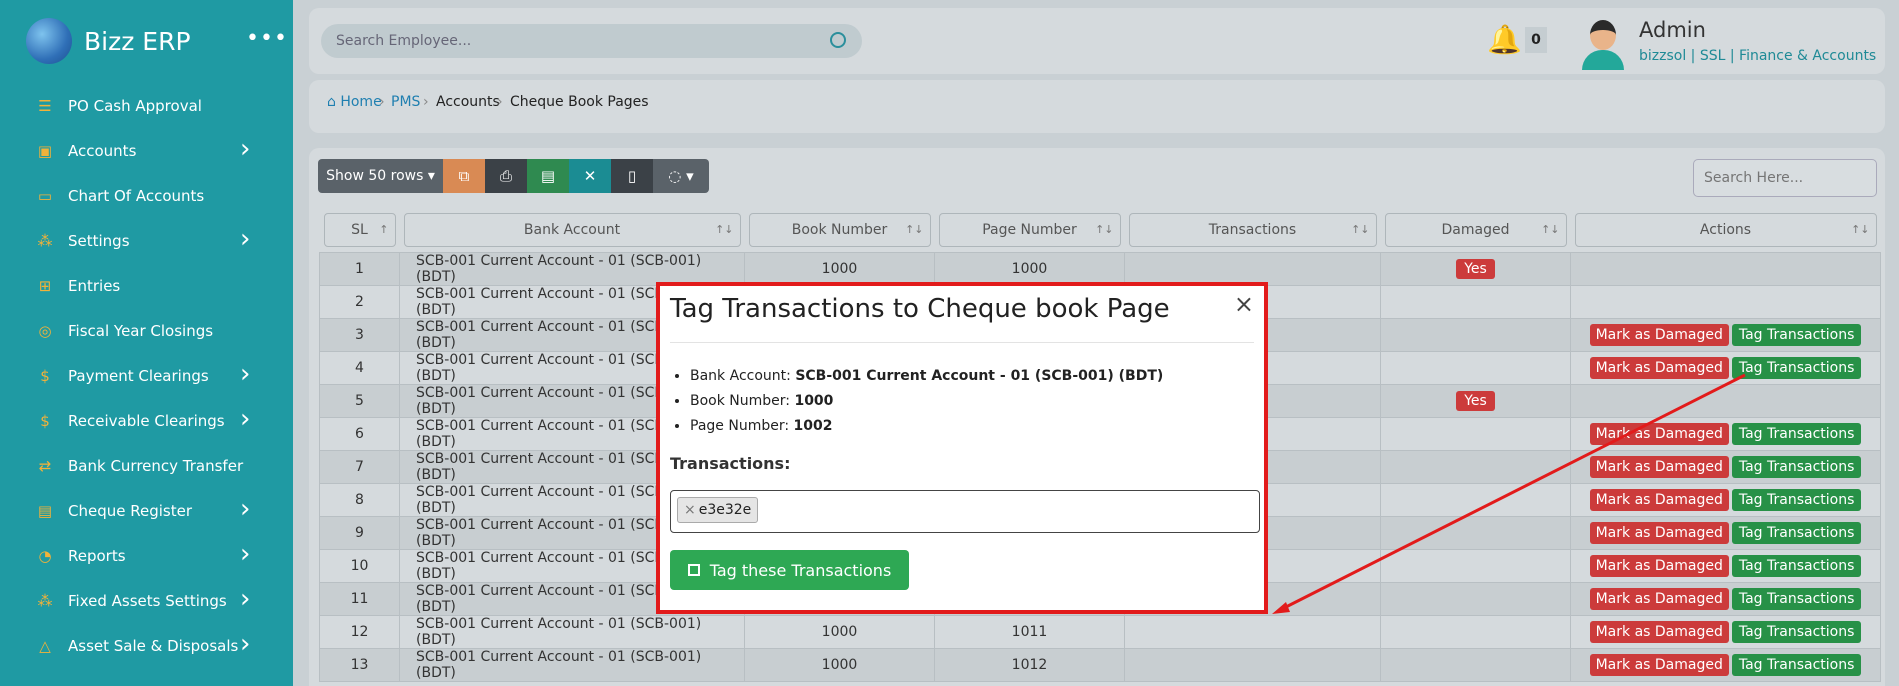 Image resolution: width=1899 pixels, height=686 pixels. I want to click on cell-book-number: 1000, so click(839, 268).